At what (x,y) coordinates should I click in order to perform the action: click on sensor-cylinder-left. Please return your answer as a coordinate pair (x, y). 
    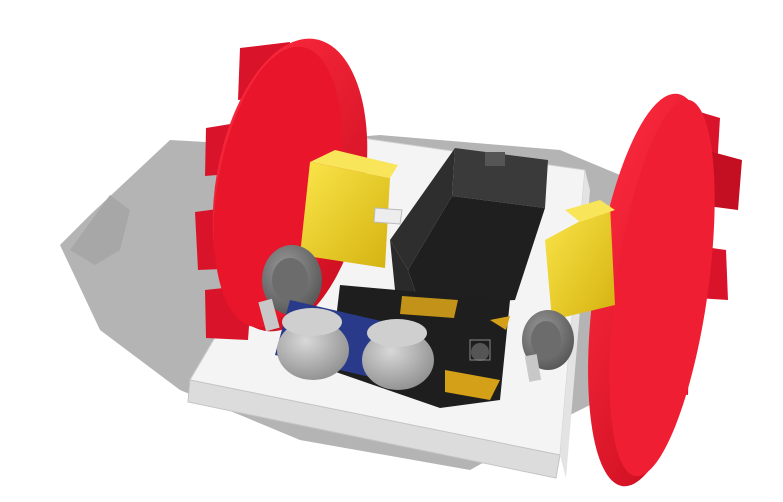
    Looking at the image, I should click on (313, 344).